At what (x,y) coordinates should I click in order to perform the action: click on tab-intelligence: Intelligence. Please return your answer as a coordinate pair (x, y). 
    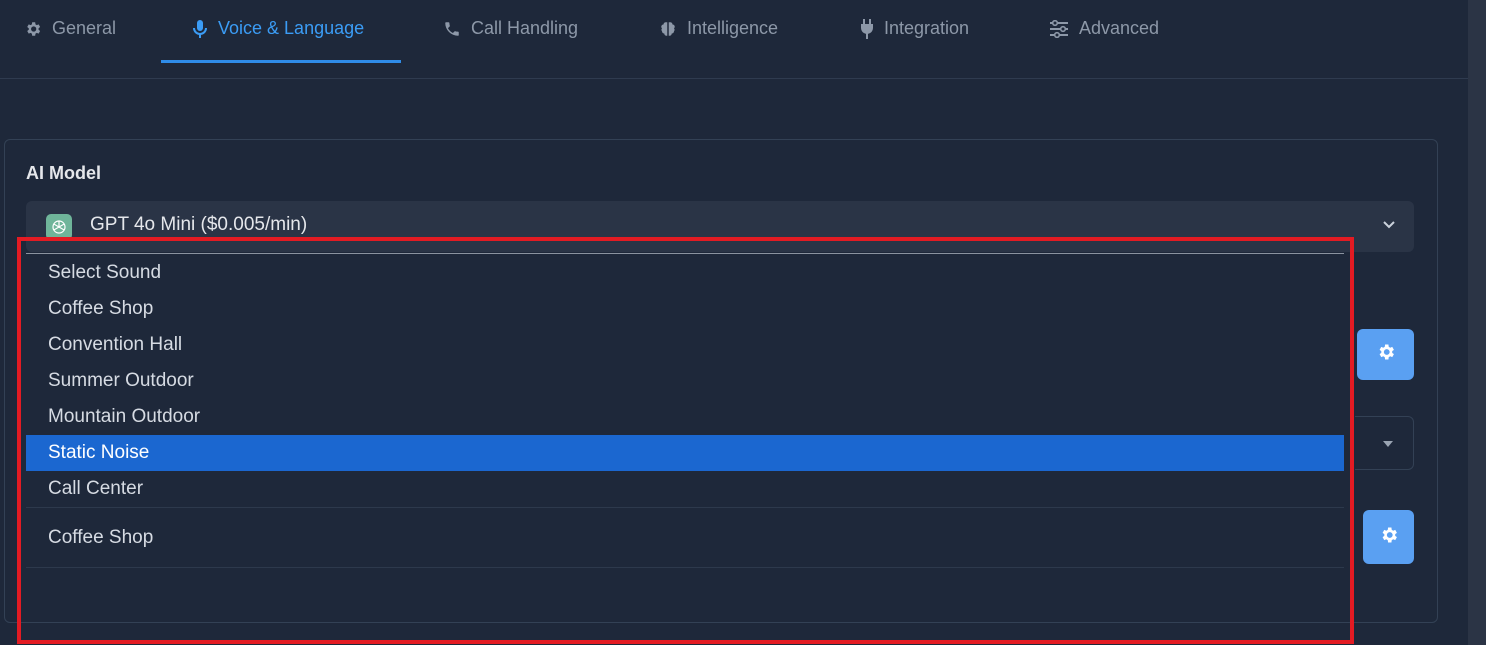
    Looking at the image, I should click on (718, 28).